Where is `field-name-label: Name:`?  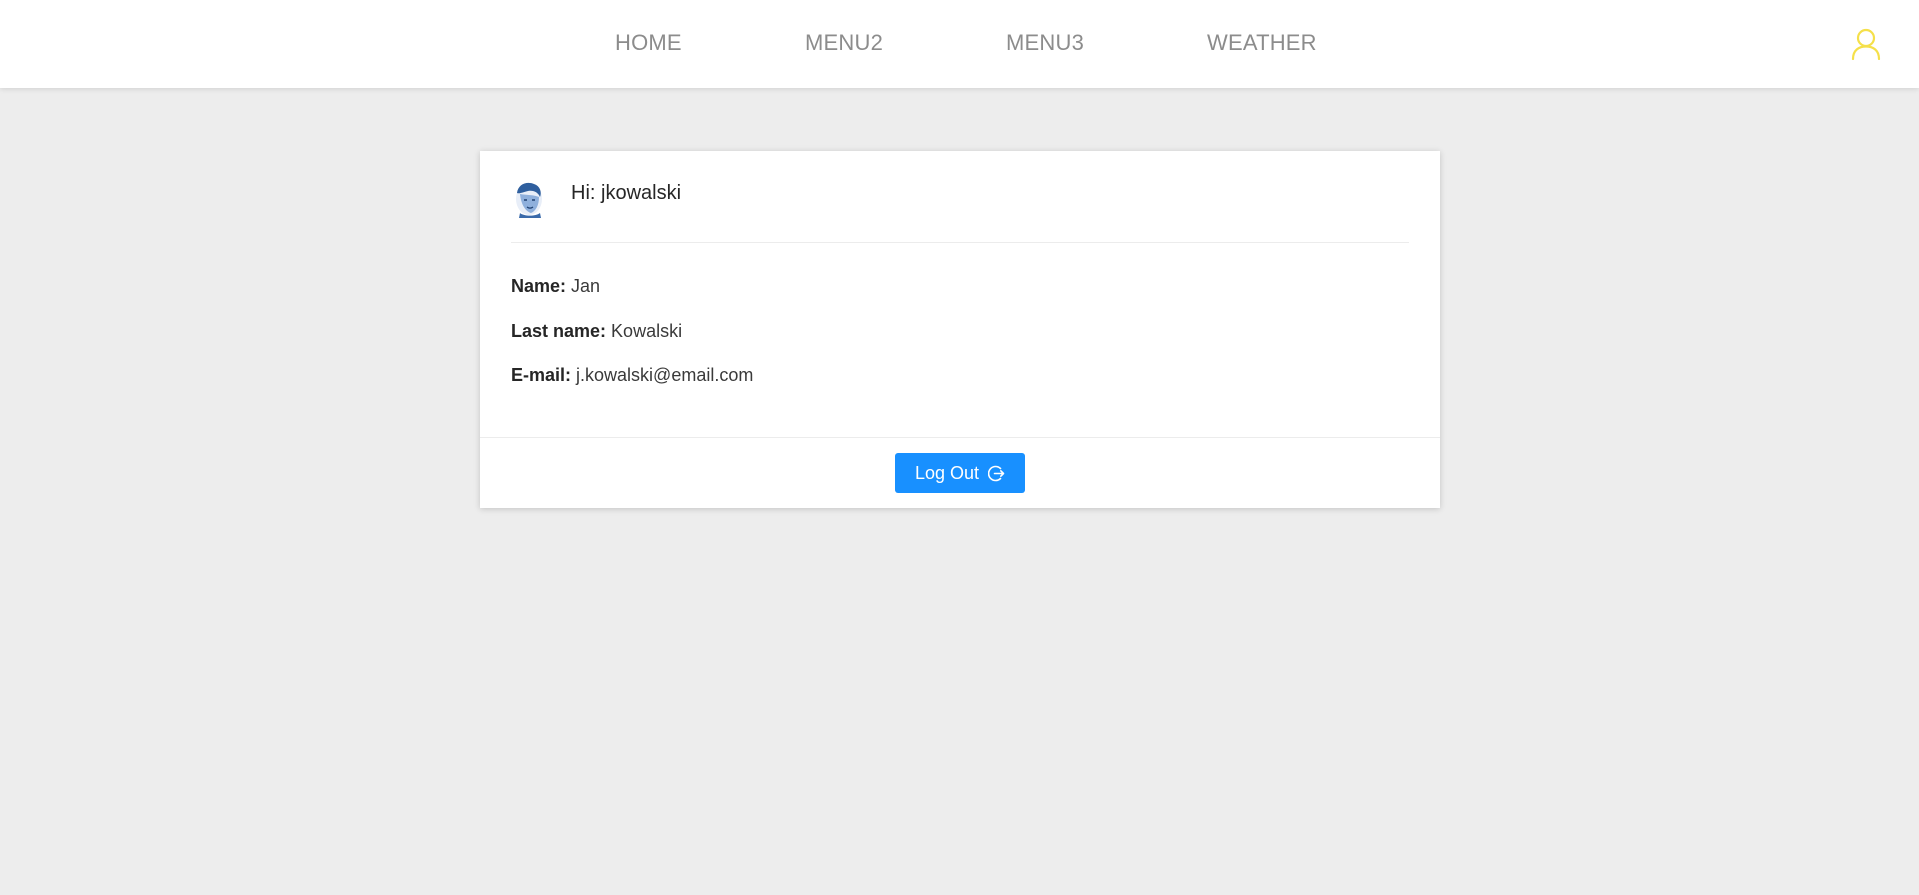
field-name-label: Name: is located at coordinates (539, 286).